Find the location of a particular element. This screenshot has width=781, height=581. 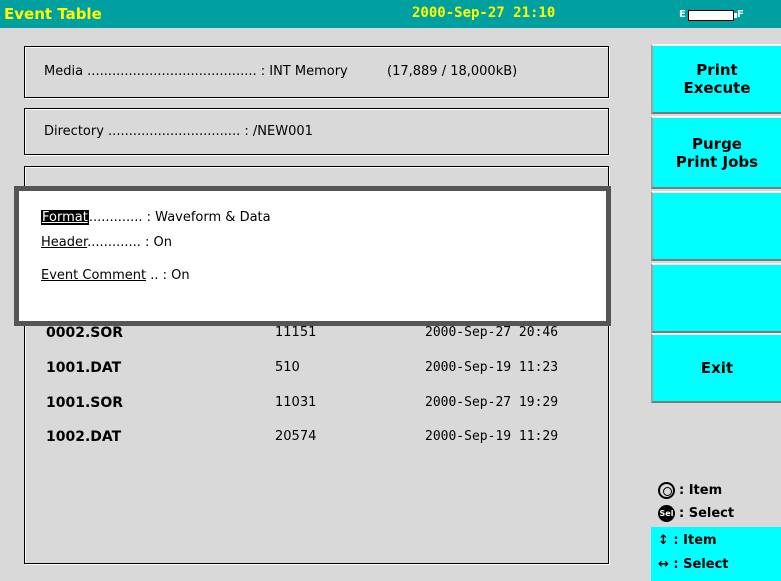

file-date: 2000-Sep-27 19:29 is located at coordinates (492, 402).